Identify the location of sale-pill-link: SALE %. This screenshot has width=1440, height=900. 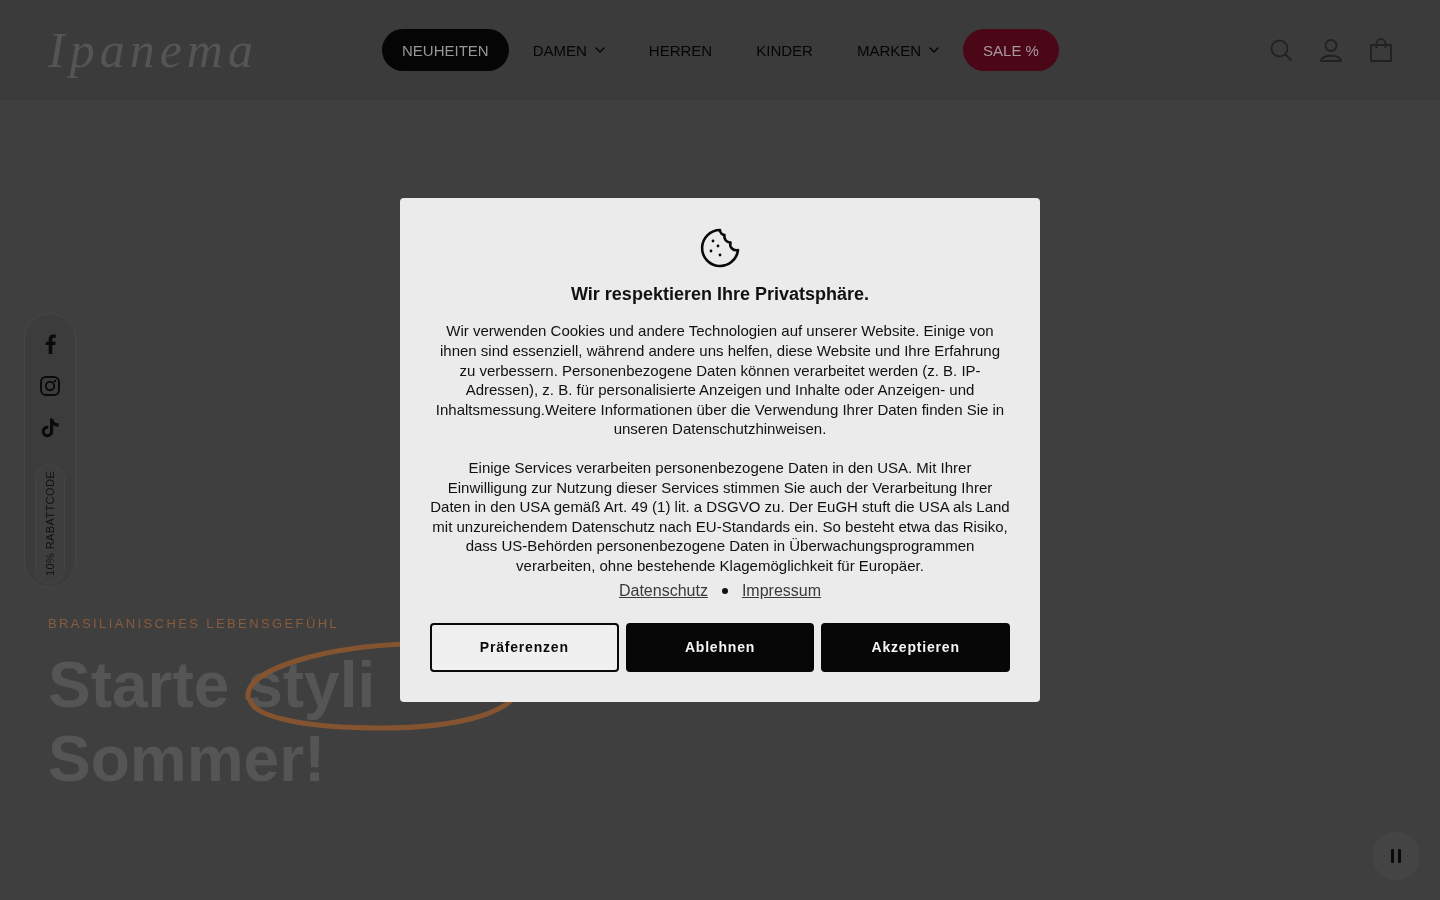
(1011, 50).